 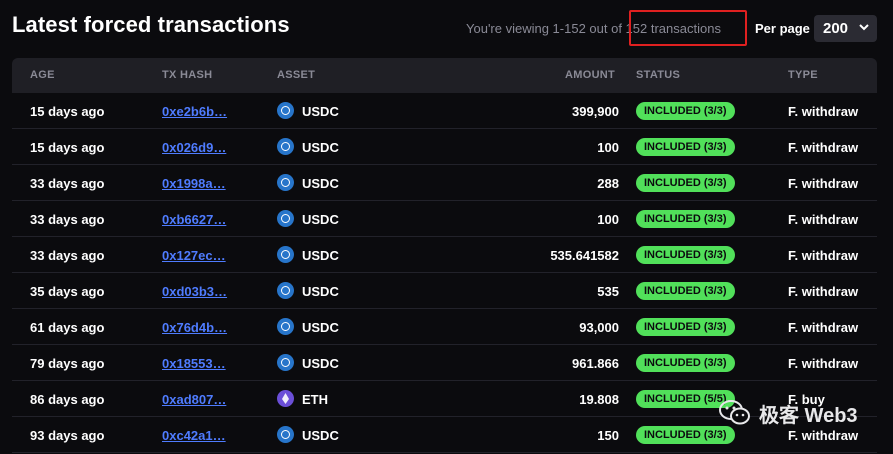 I want to click on column-header-amount: AMOUNT, so click(x=590, y=75).